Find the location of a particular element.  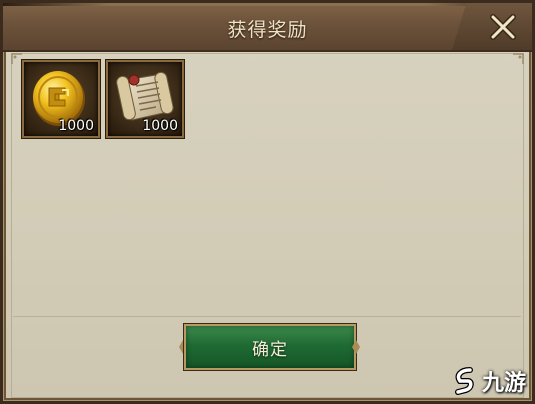

watermark: 九游 is located at coordinates (489, 381).